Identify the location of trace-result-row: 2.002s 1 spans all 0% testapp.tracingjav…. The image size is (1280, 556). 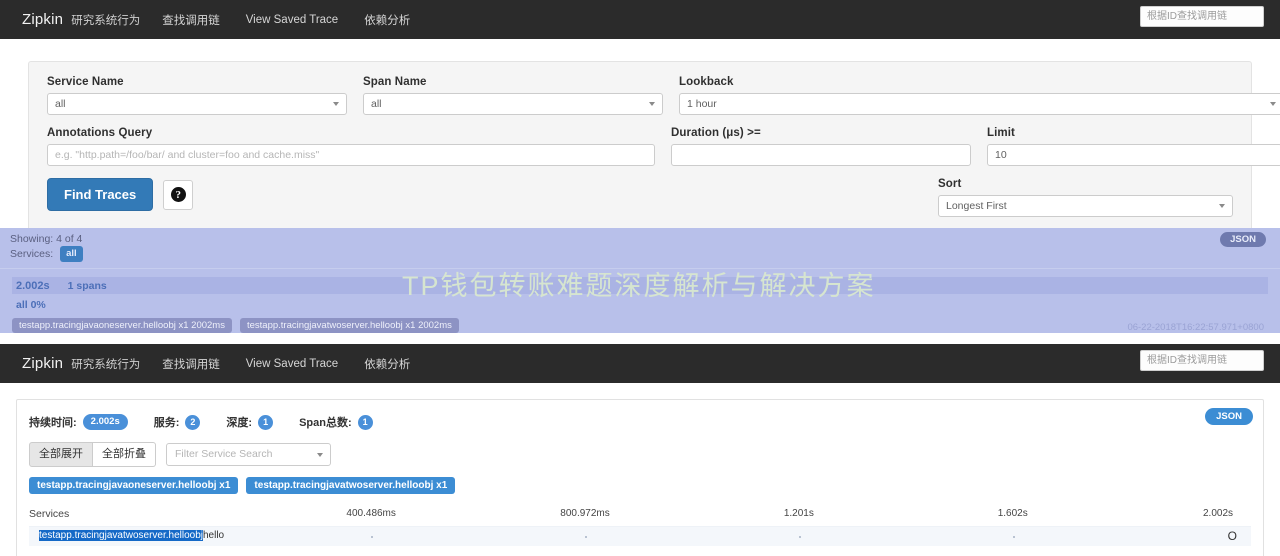
(640, 301).